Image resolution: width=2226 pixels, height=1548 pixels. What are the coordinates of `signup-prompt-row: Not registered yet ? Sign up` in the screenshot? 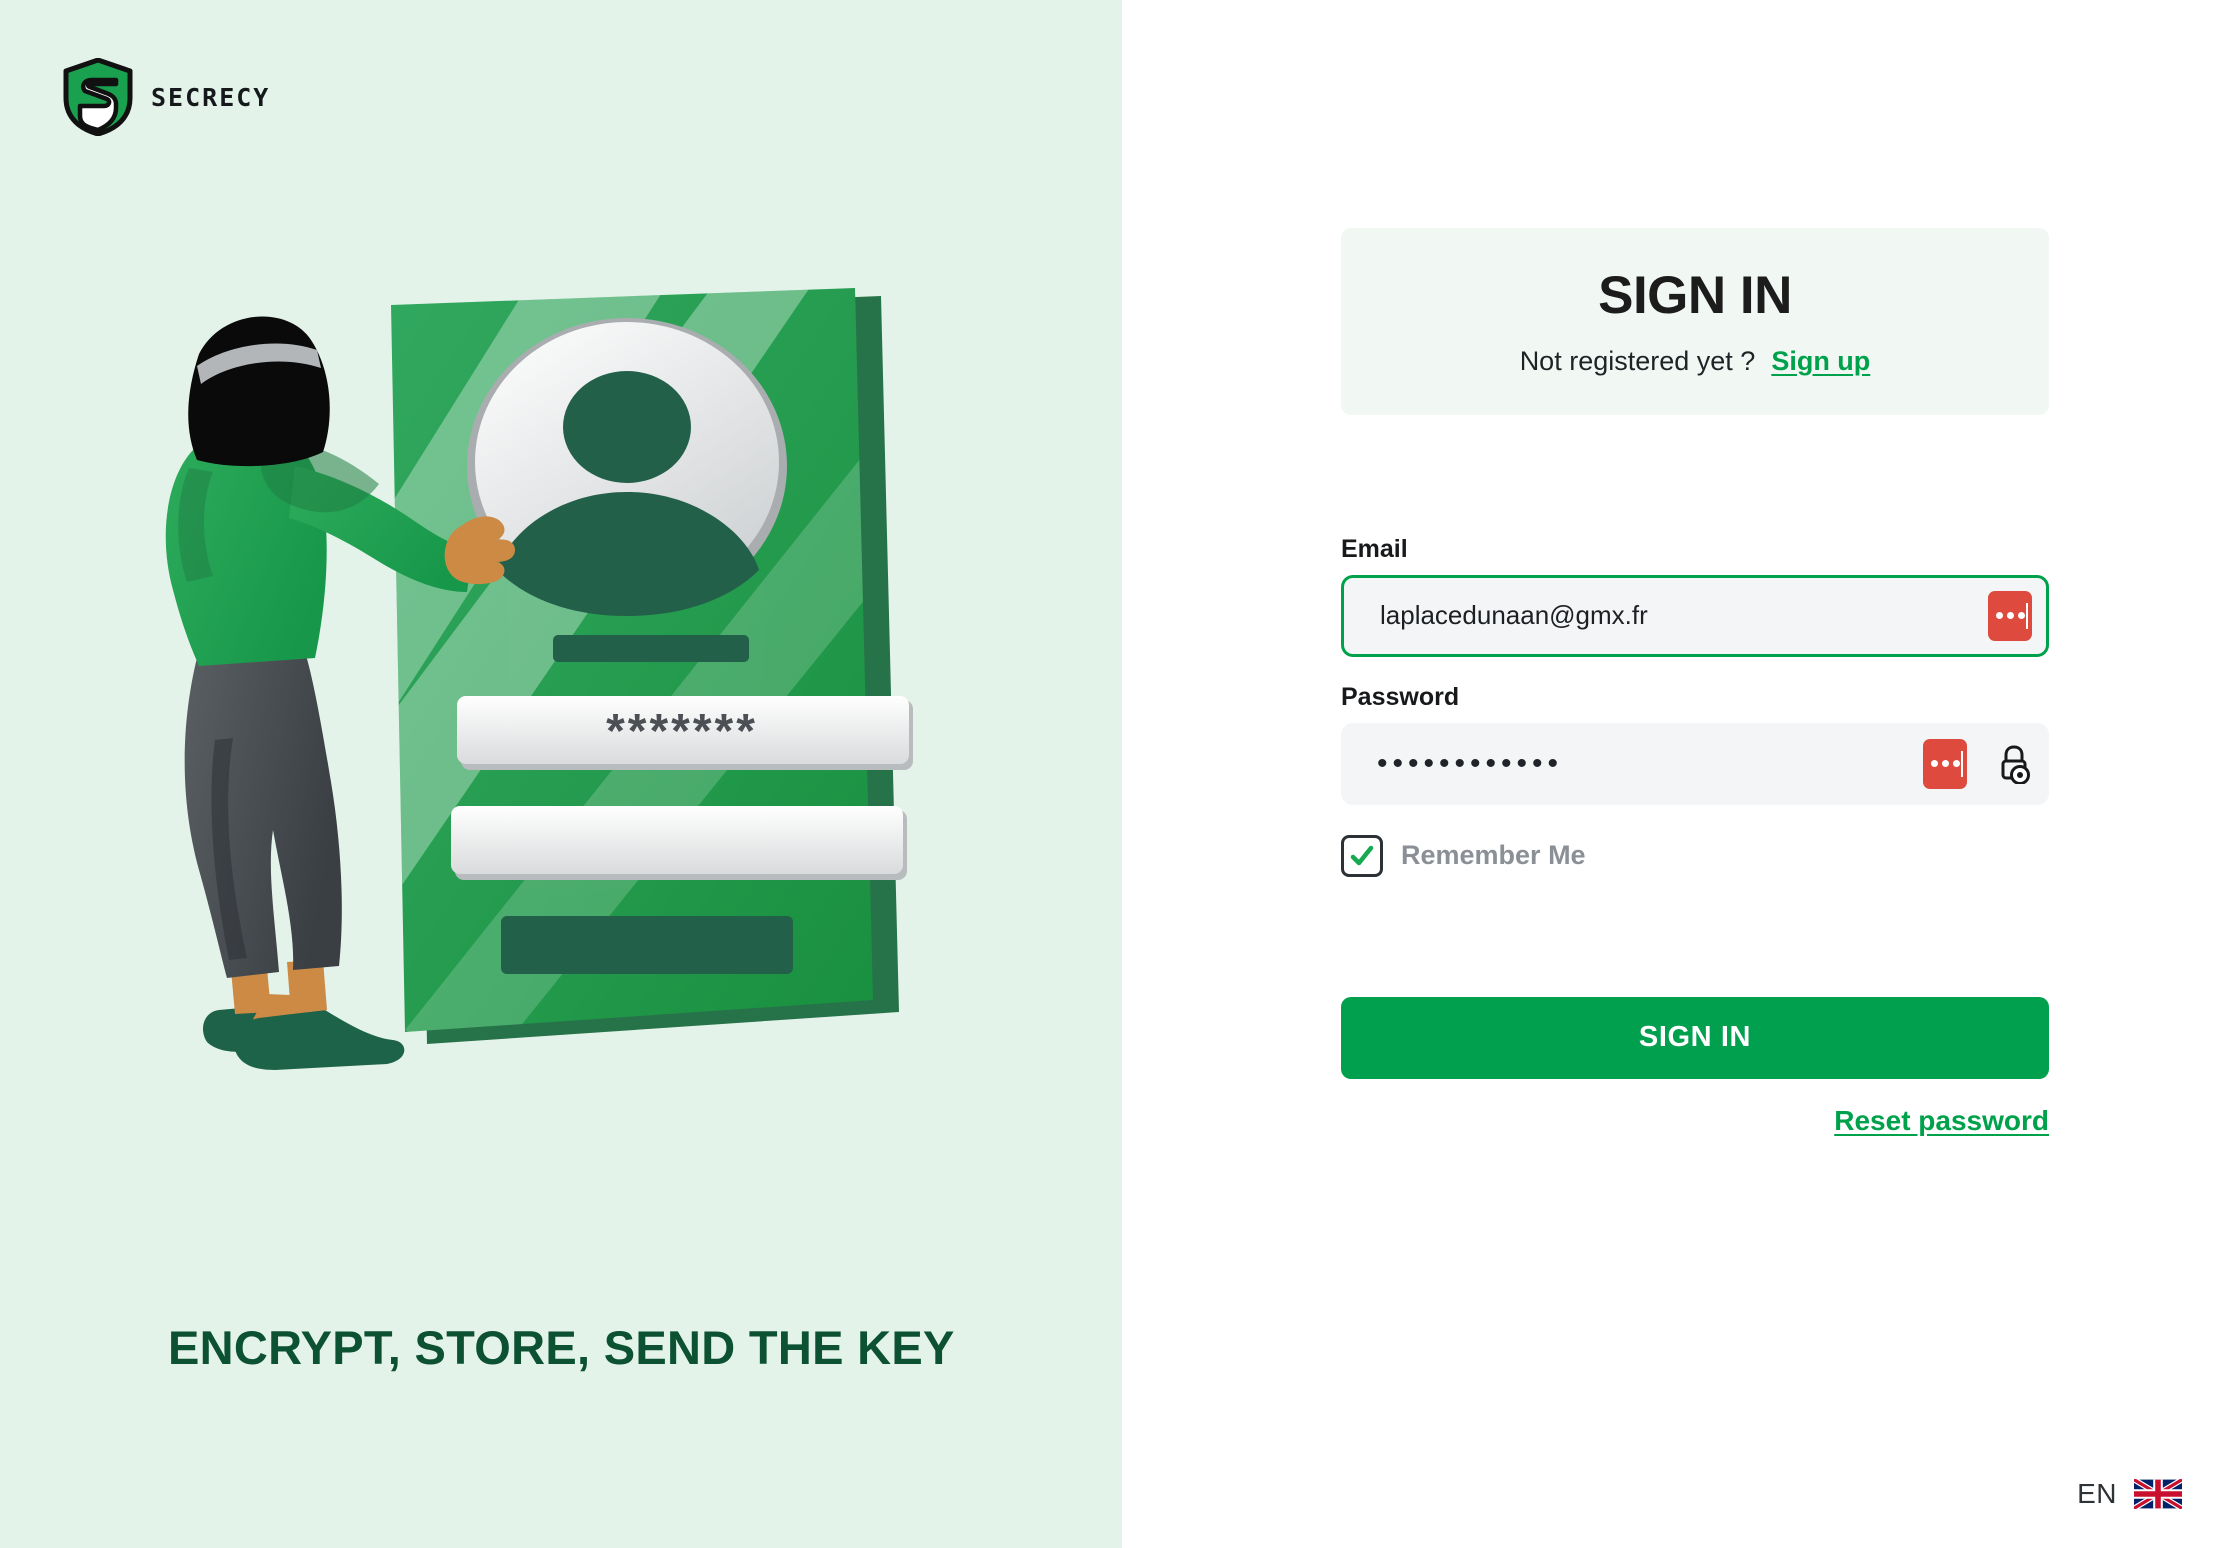 It's located at (1695, 361).